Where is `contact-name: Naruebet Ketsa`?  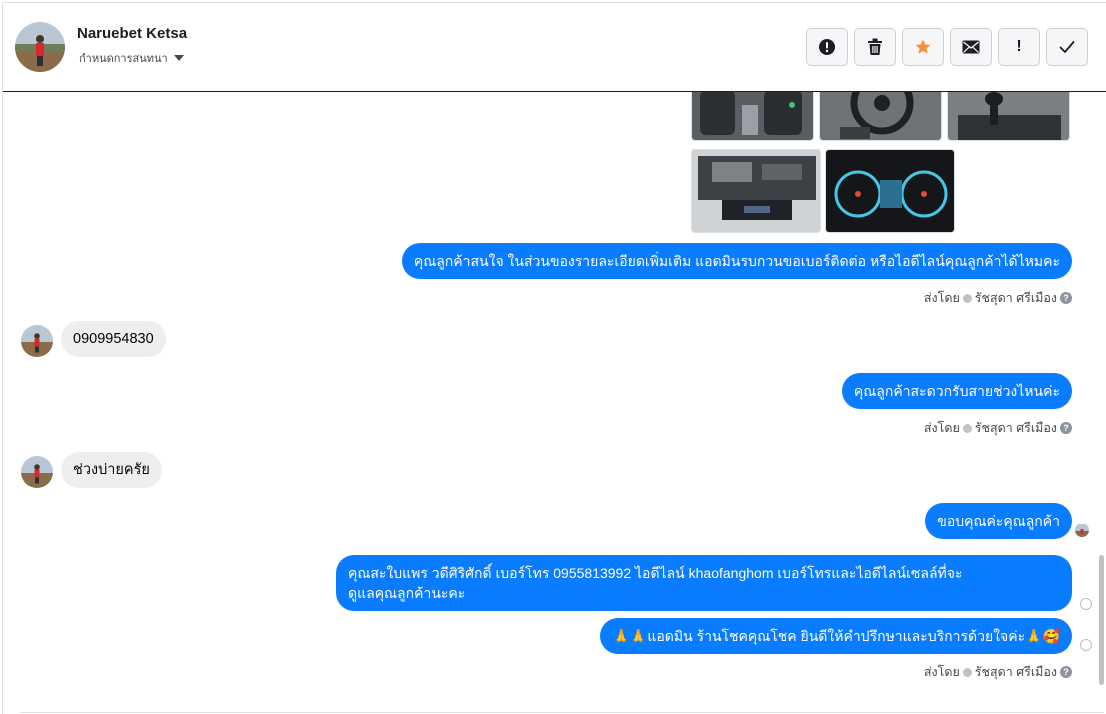 contact-name: Naruebet Ketsa is located at coordinates (132, 33).